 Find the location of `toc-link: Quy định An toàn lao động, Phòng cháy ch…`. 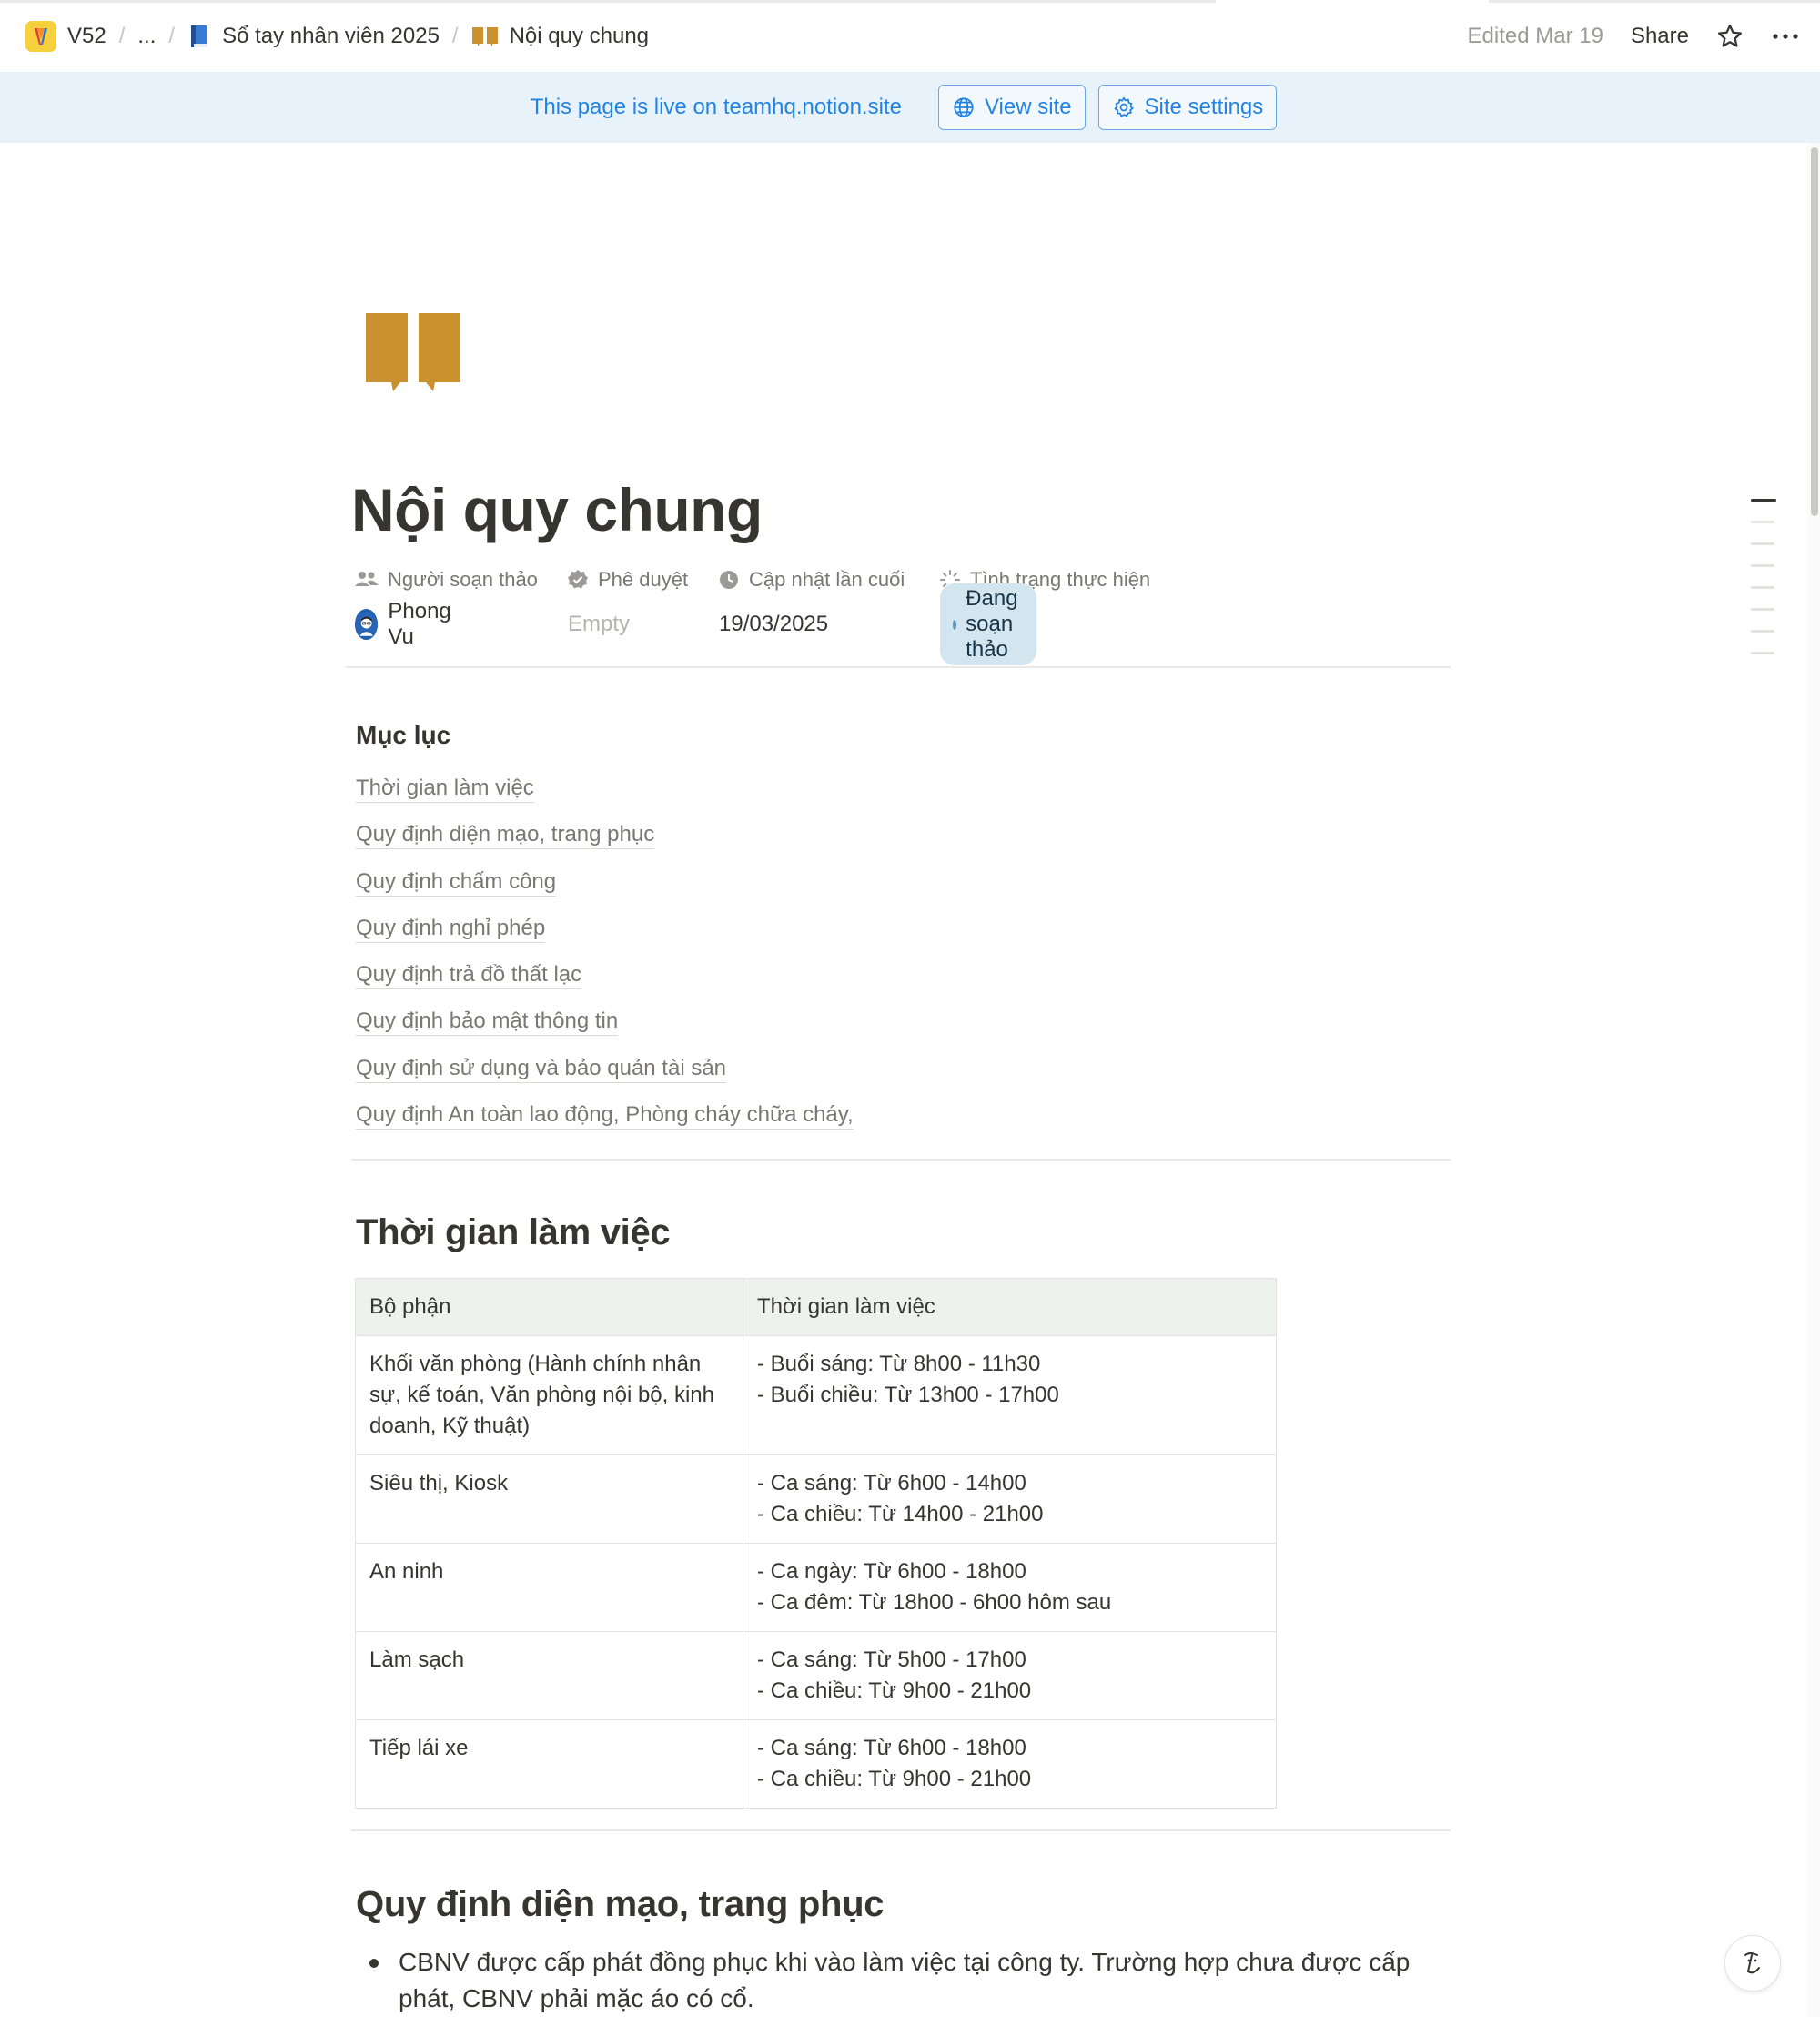

toc-link: Quy định An toàn lao động, Phòng cháy ch… is located at coordinates (605, 1116).